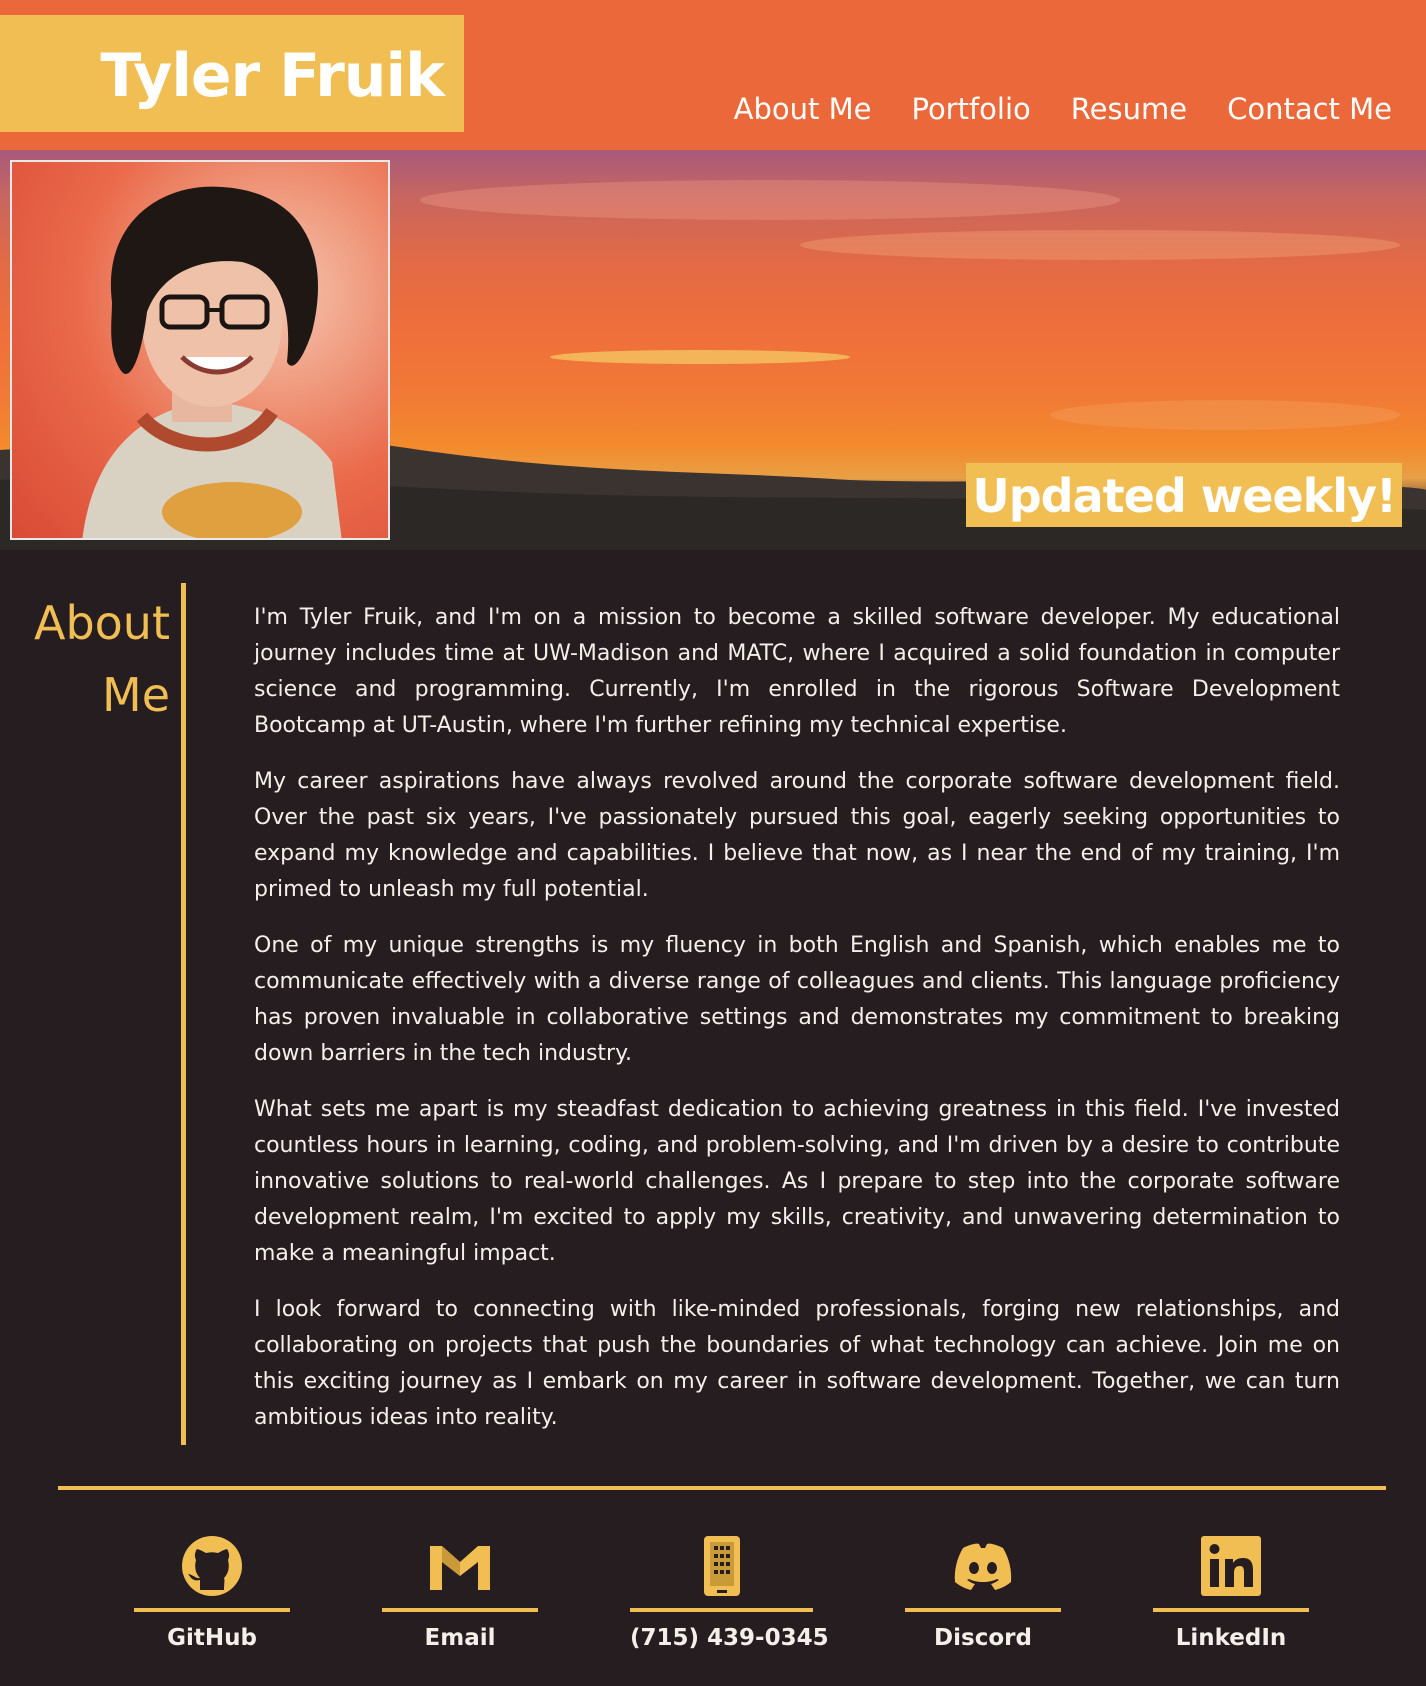  What do you see at coordinates (460, 1568) in the screenshot?
I see `gmail-icon` at bounding box center [460, 1568].